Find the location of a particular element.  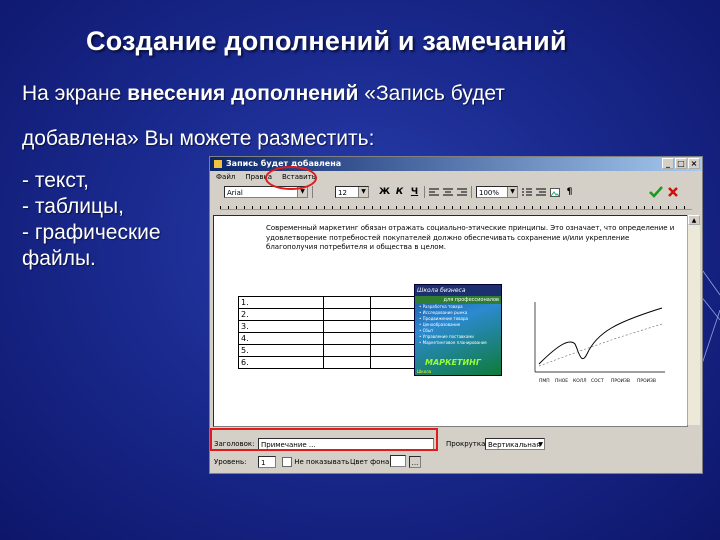

list-item: - графические is located at coordinates (91, 232).